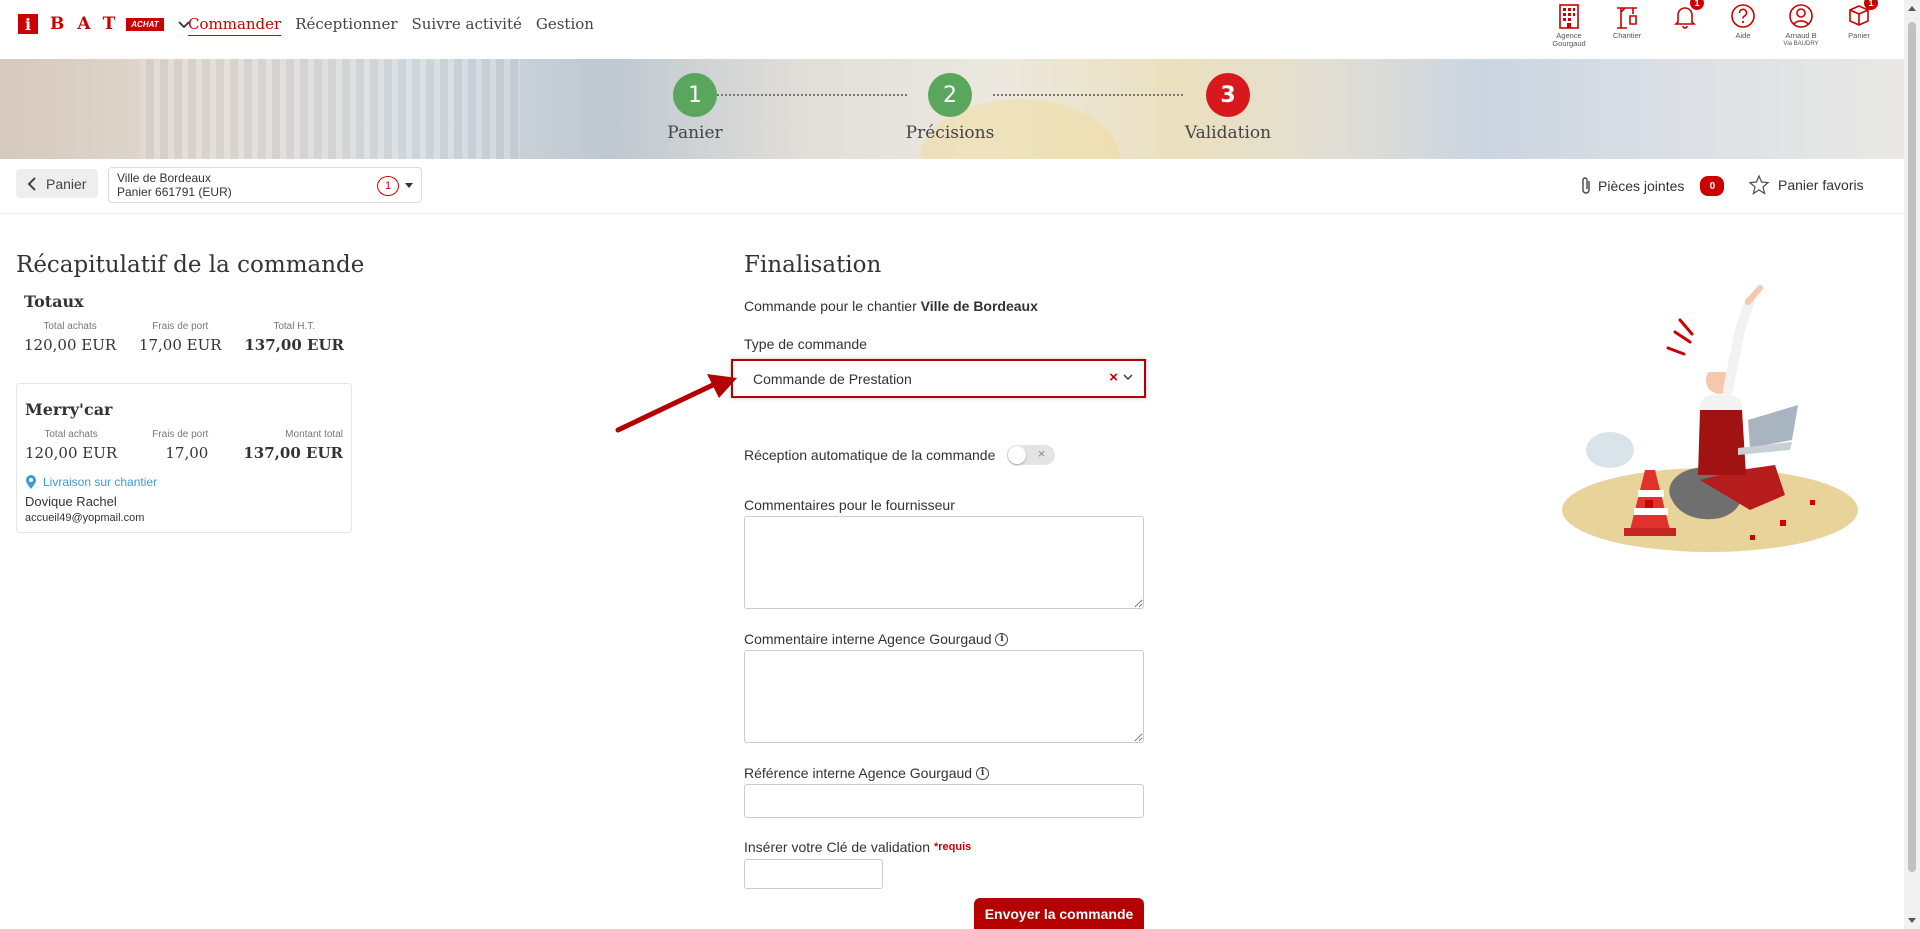  Describe the element at coordinates (1627, 35) in the screenshot. I see `site-label: Chantier` at that location.